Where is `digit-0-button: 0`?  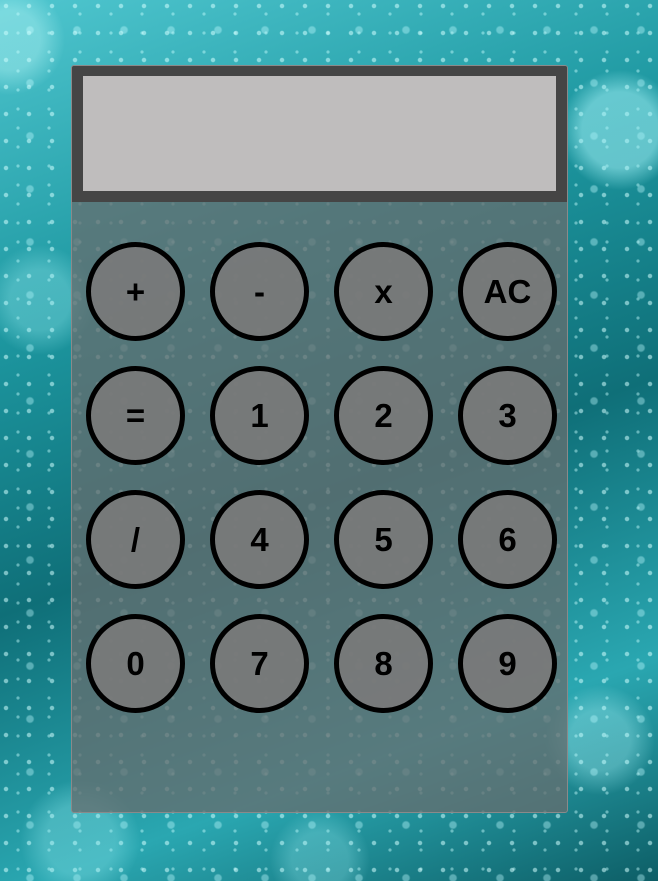 digit-0-button: 0 is located at coordinates (135, 663).